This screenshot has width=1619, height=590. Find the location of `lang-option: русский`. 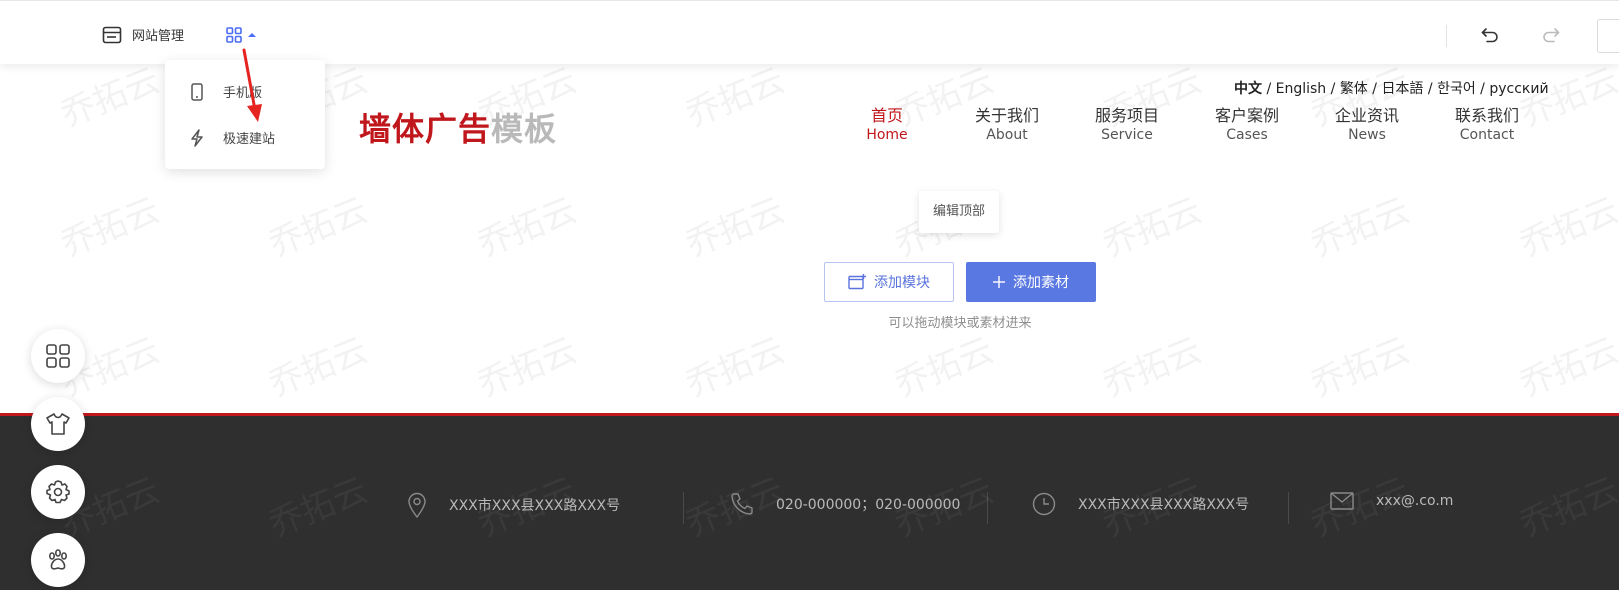

lang-option: русский is located at coordinates (1518, 89).